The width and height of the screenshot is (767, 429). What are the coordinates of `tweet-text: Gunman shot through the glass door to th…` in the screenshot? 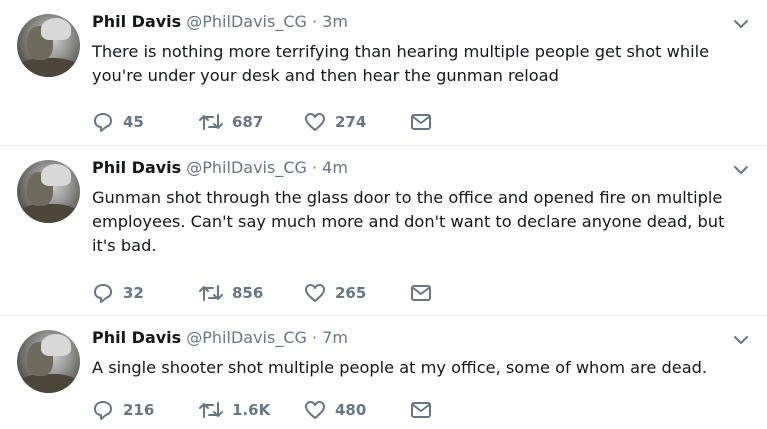 It's located at (408, 221).